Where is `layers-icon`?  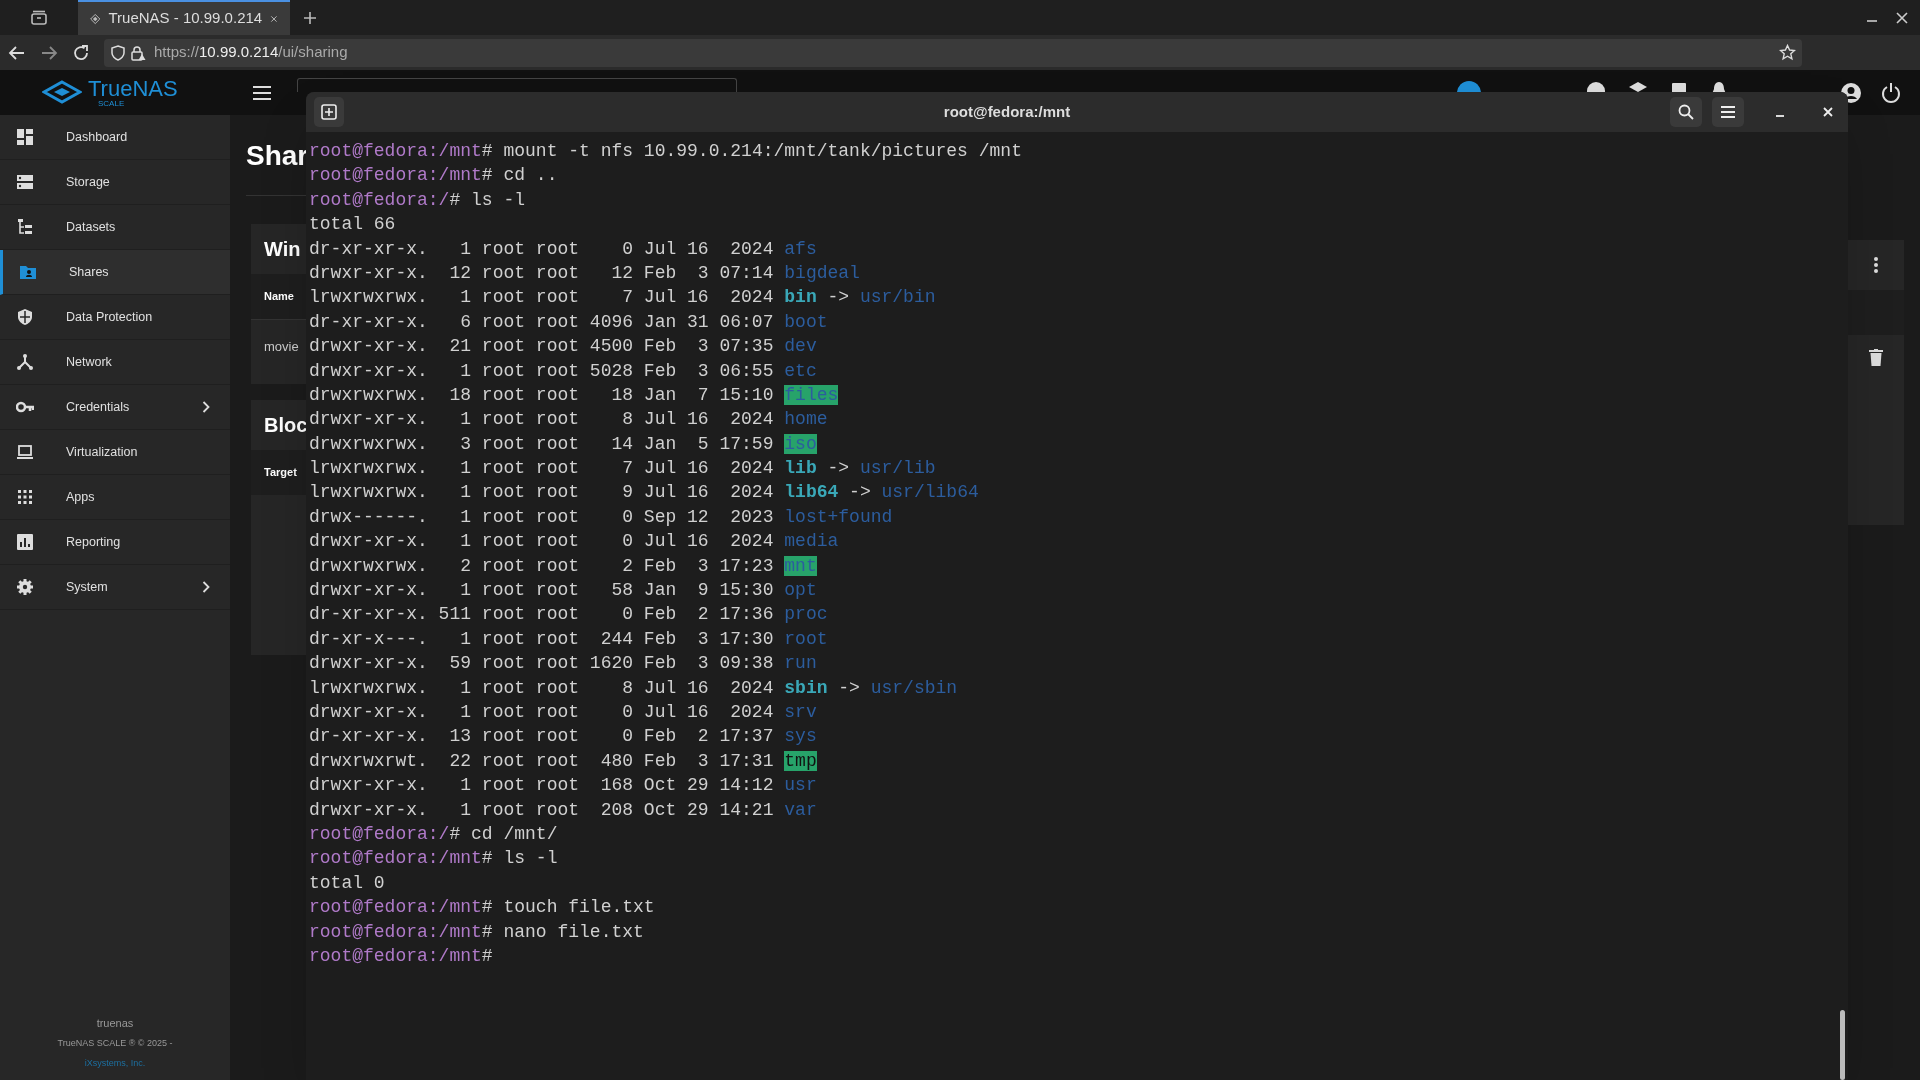
layers-icon is located at coordinates (1638, 86).